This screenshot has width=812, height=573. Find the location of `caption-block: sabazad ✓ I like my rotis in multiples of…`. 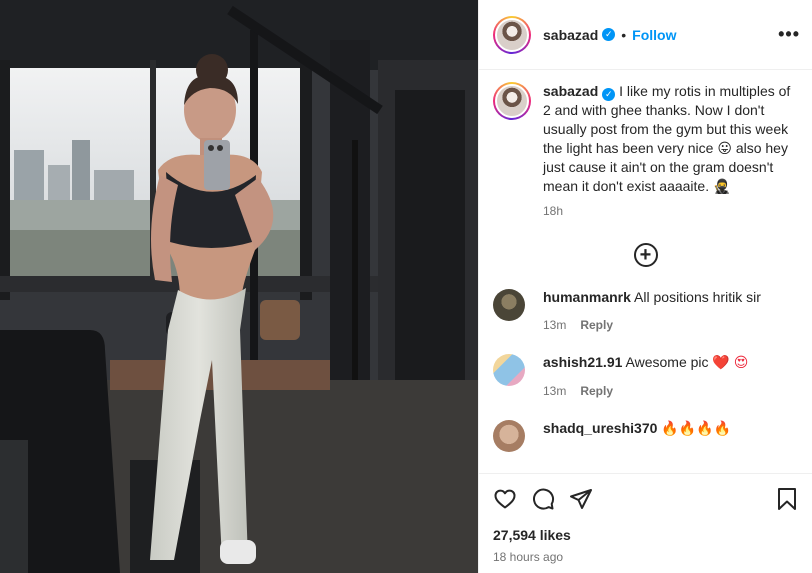

caption-block: sabazad ✓ I like my rotis in multiples of… is located at coordinates (645, 145).